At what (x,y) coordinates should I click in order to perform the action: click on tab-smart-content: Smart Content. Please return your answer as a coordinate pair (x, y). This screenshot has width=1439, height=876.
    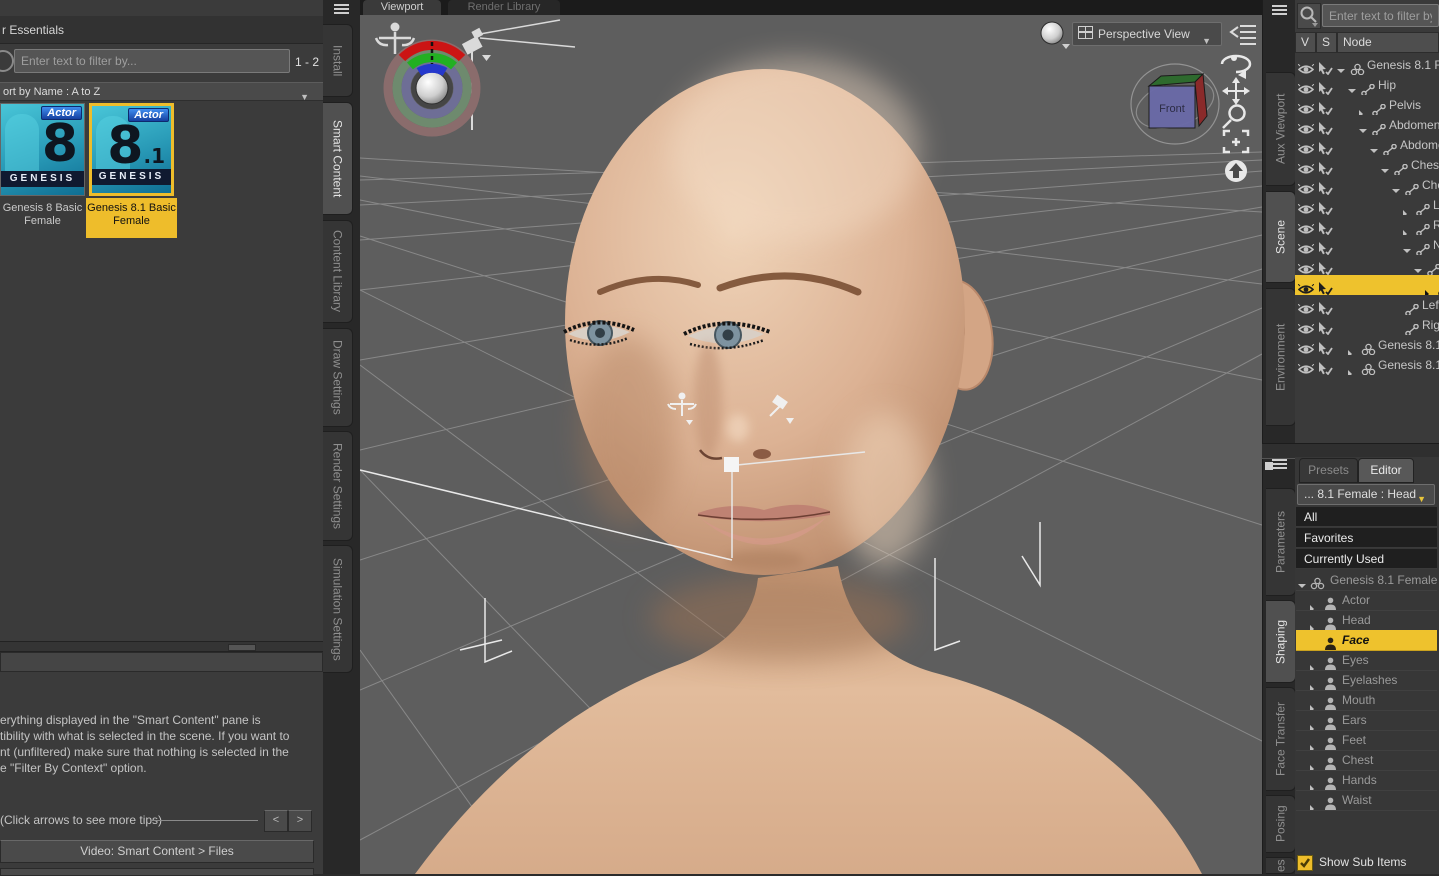
    Looking at the image, I should click on (338, 158).